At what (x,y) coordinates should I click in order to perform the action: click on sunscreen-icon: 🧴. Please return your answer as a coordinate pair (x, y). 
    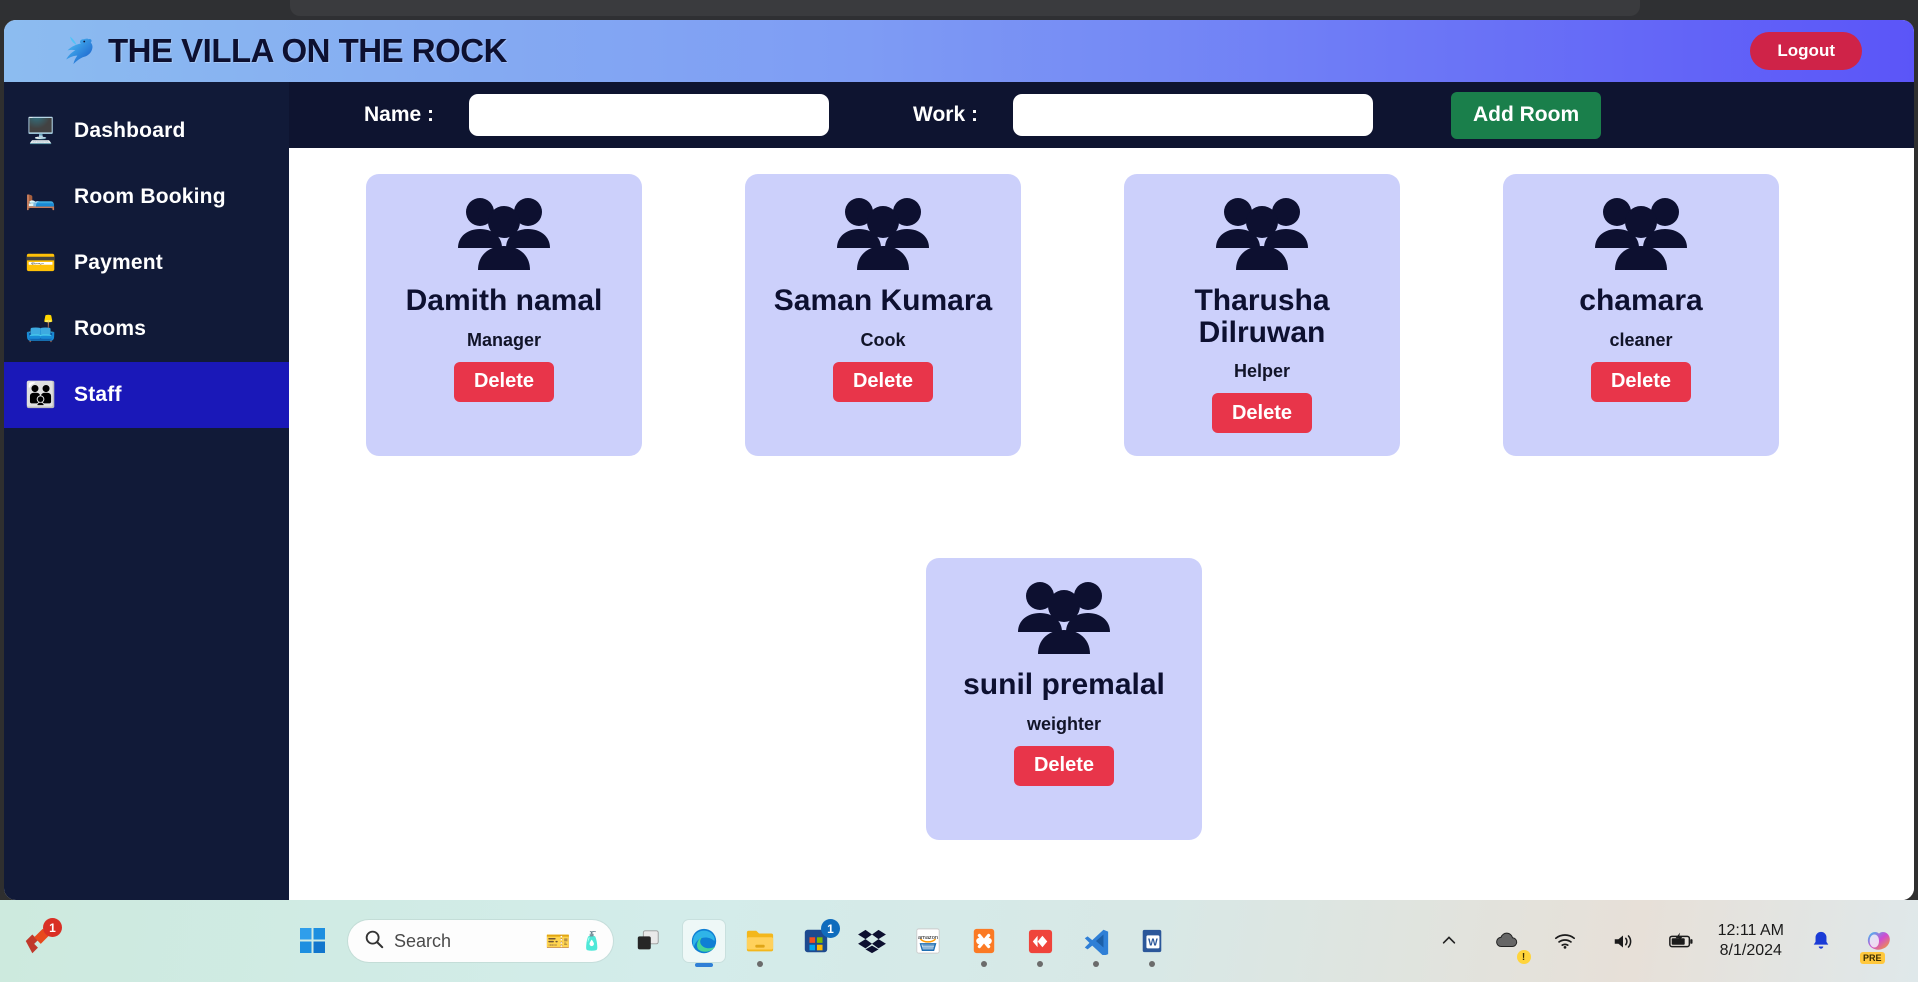
    Looking at the image, I should click on (591, 940).